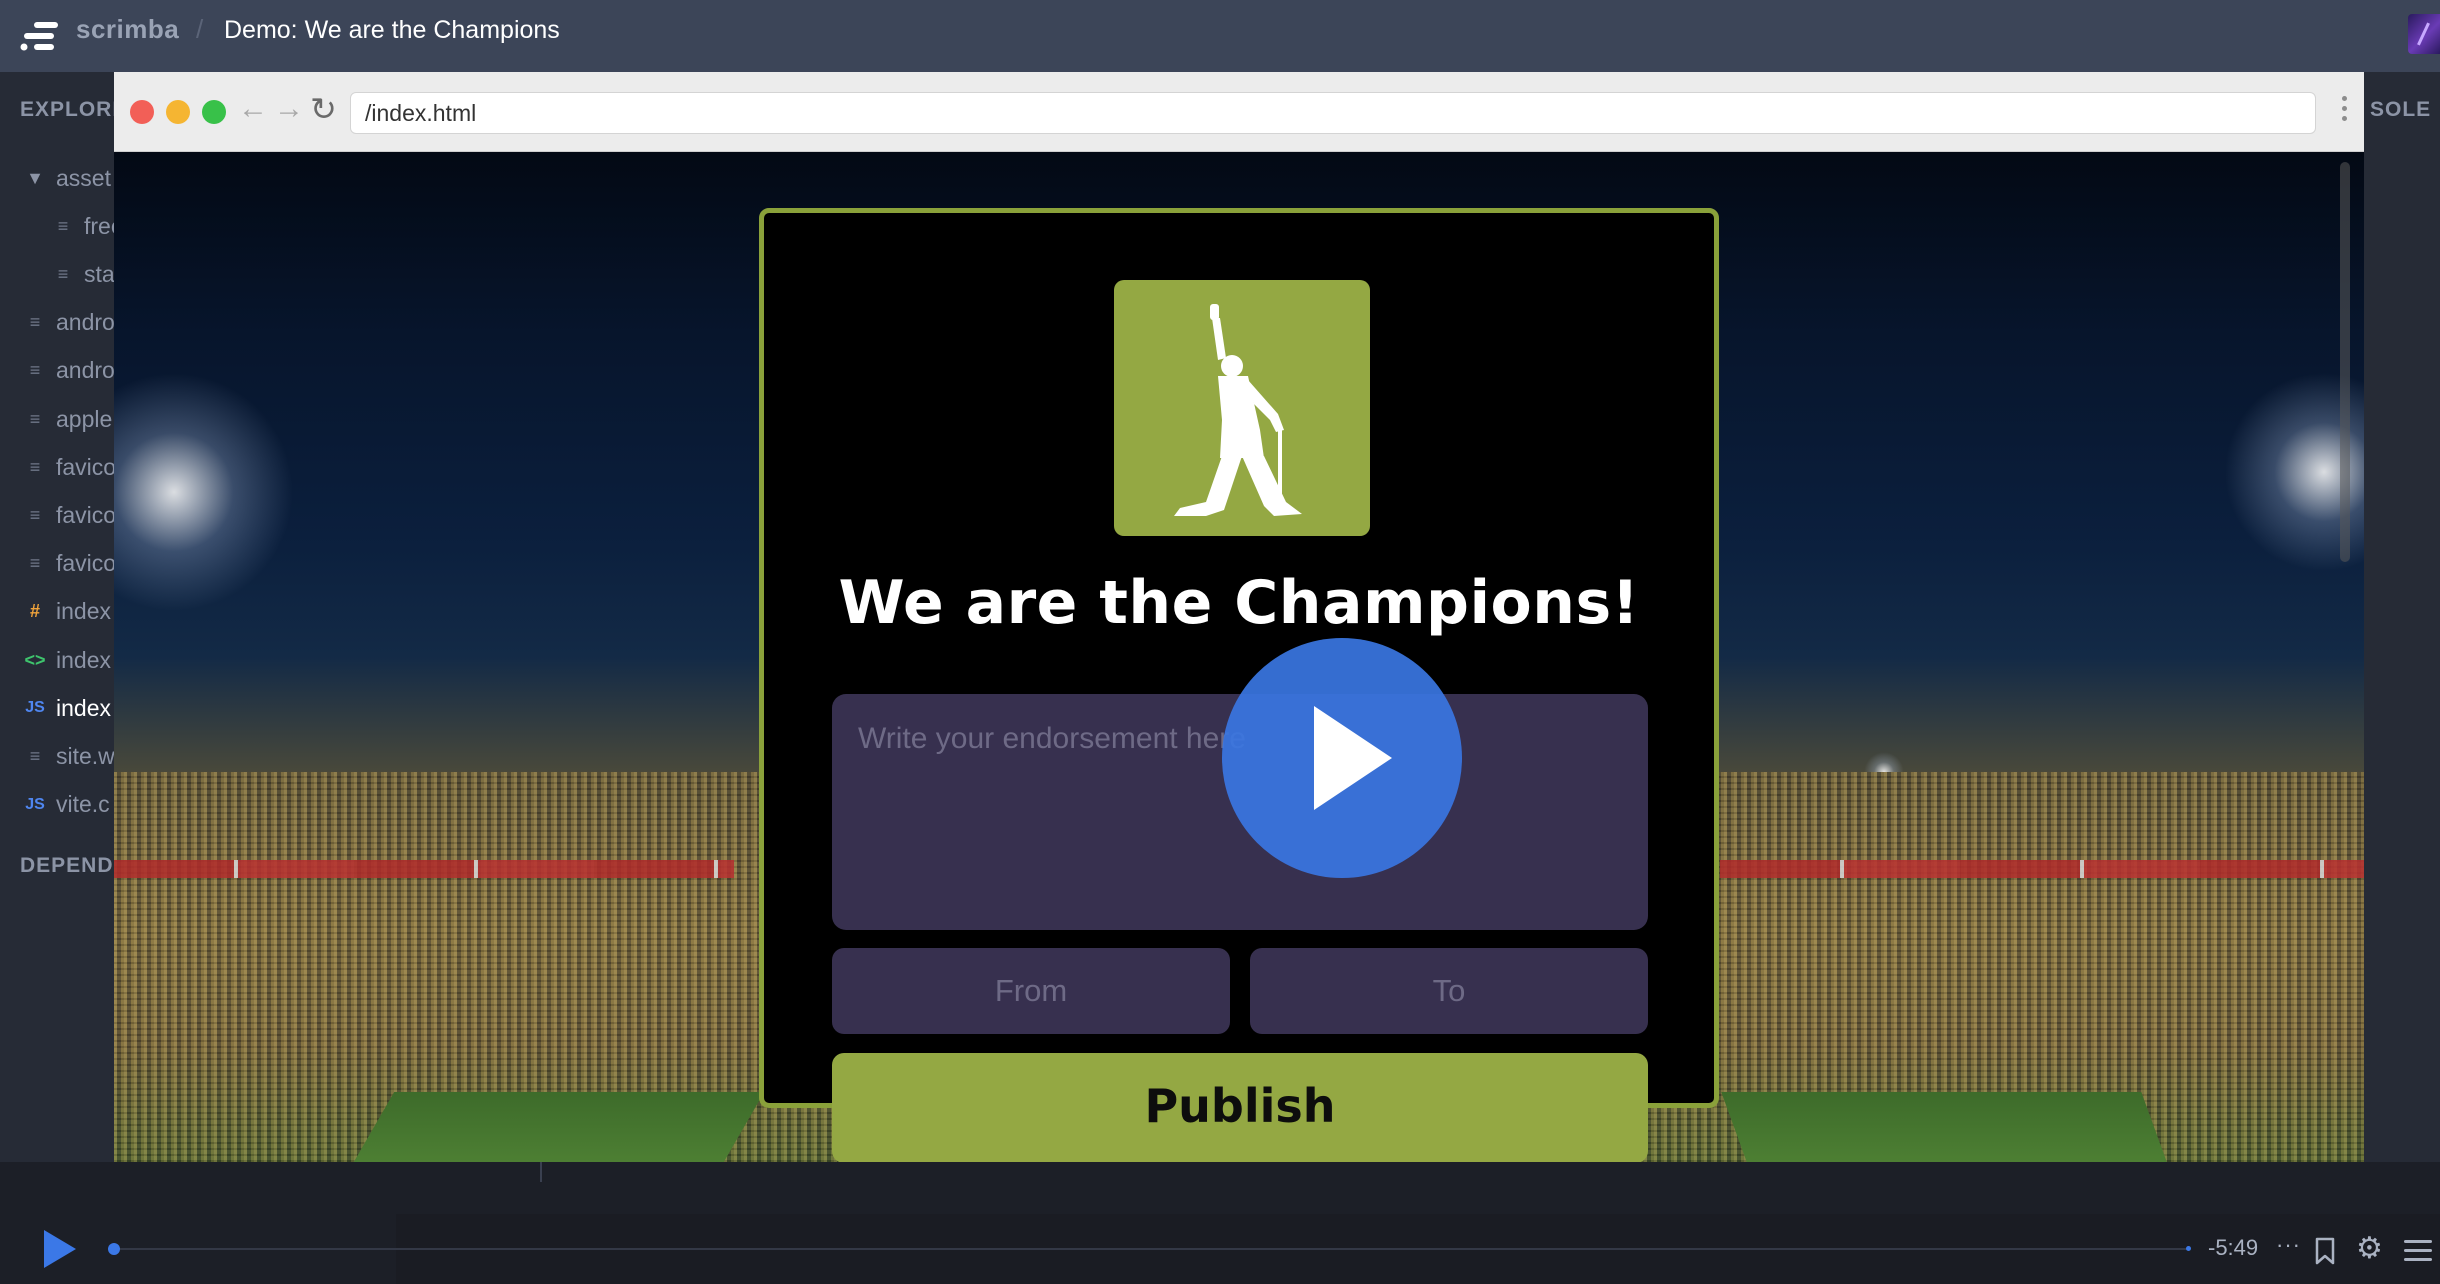  Describe the element at coordinates (41, 36) in the screenshot. I see `scrimba-logo-icon` at that location.